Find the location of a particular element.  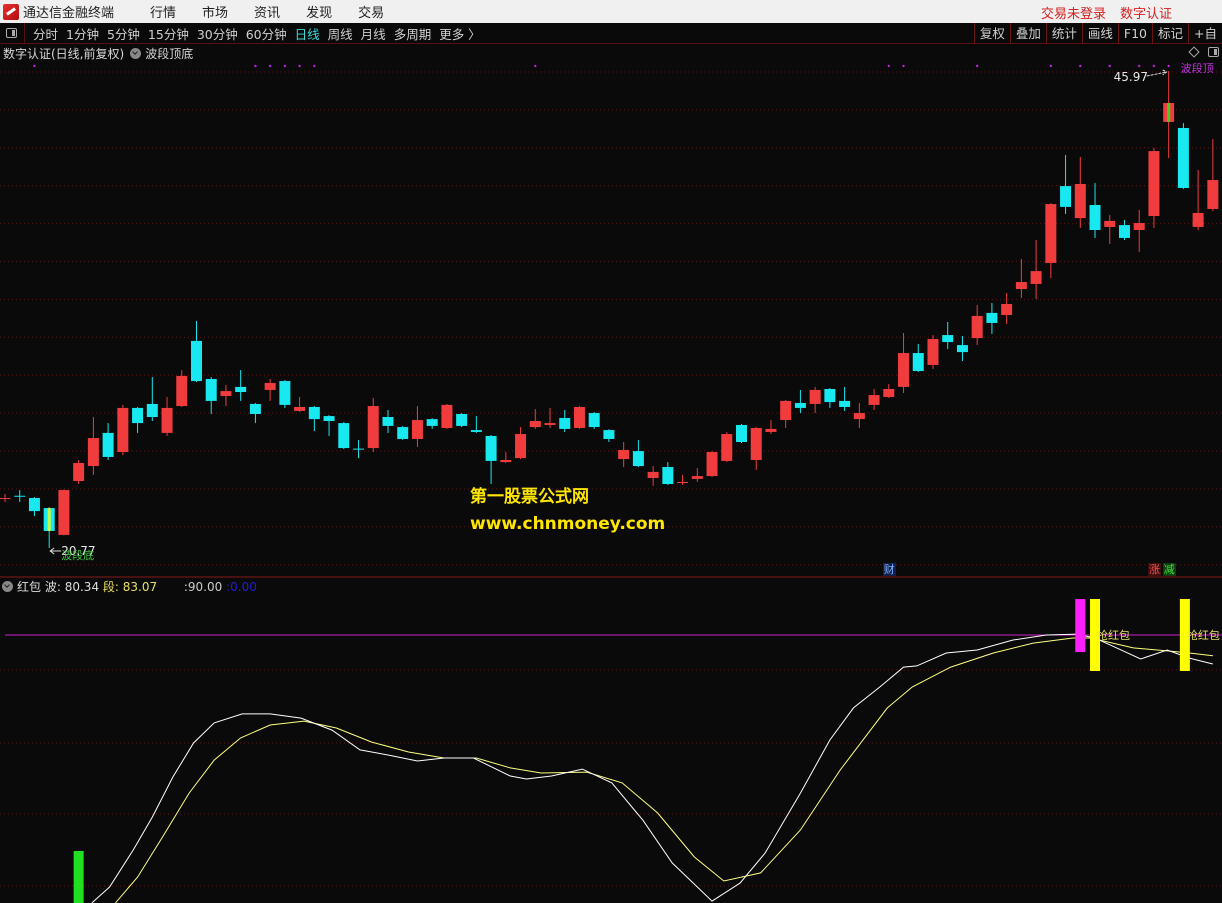

watermark-title: 第一股票公式网 is located at coordinates (529, 497).